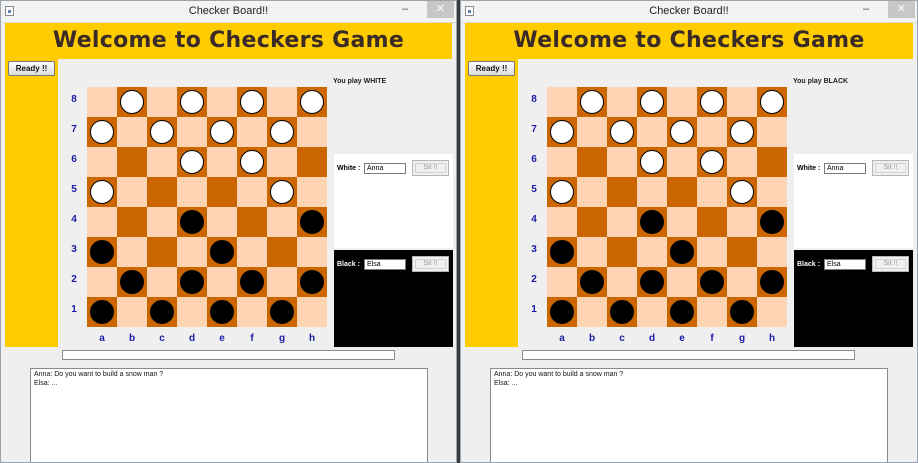 This screenshot has width=918, height=463. What do you see at coordinates (162, 102) in the screenshot?
I see `board-square-c8` at bounding box center [162, 102].